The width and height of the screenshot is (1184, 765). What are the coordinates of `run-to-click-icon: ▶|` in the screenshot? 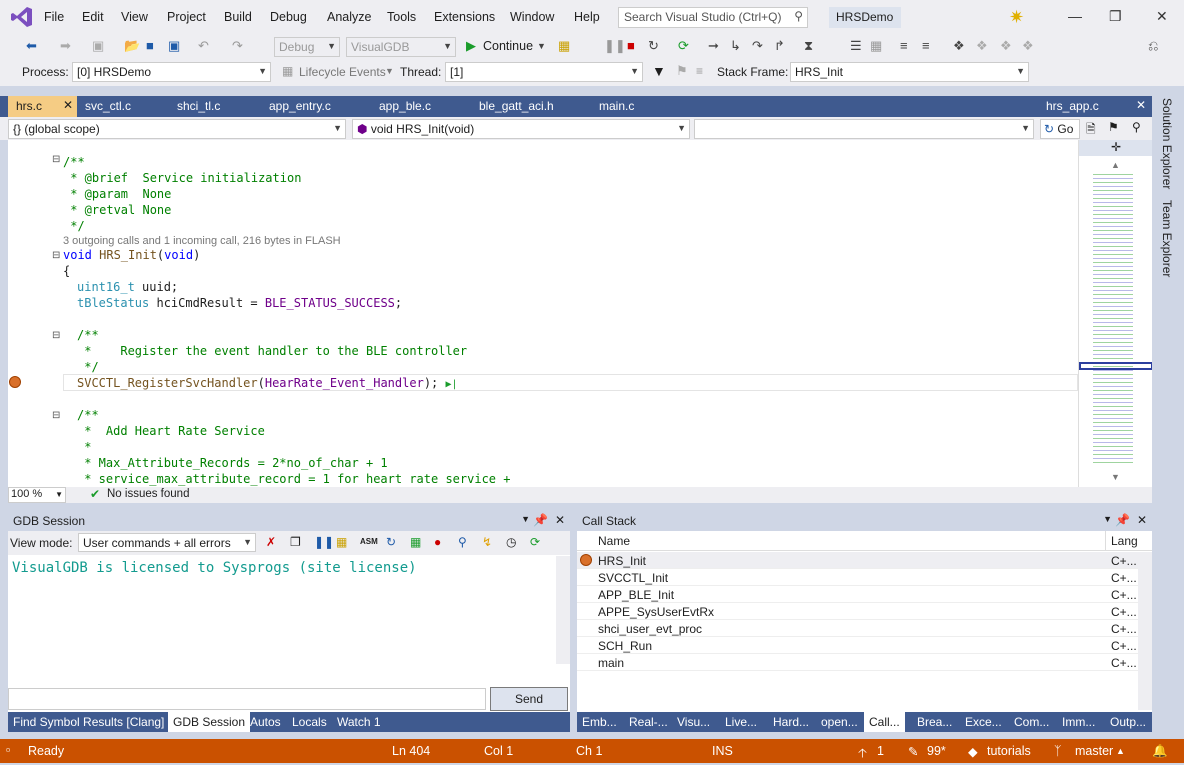 It's located at (452, 384).